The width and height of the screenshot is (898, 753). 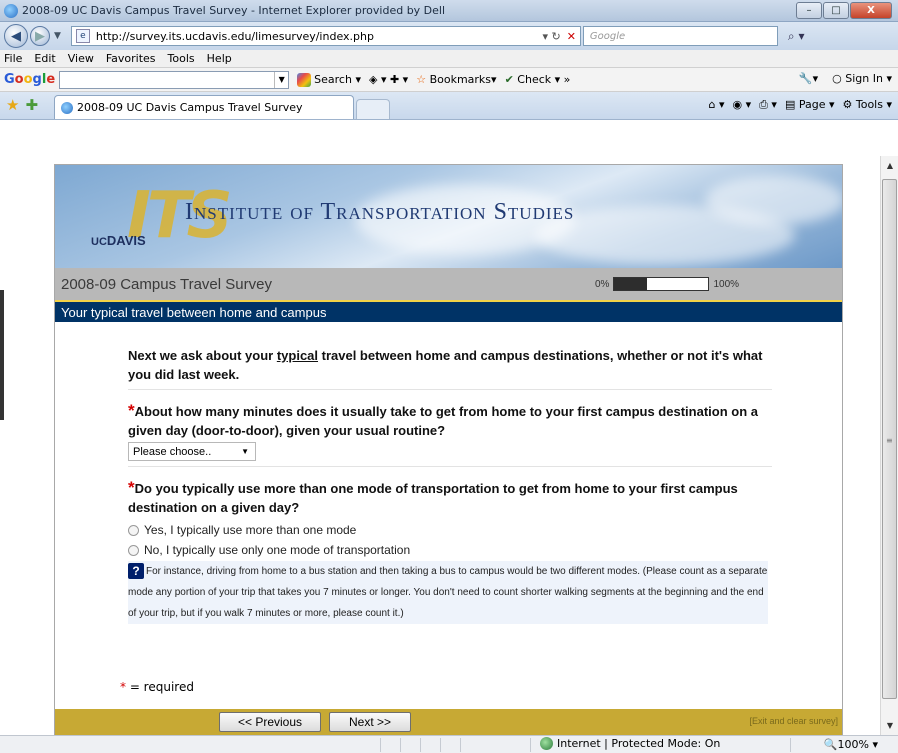 I want to click on bookmark-star-icon: ☆, so click(x=421, y=79).